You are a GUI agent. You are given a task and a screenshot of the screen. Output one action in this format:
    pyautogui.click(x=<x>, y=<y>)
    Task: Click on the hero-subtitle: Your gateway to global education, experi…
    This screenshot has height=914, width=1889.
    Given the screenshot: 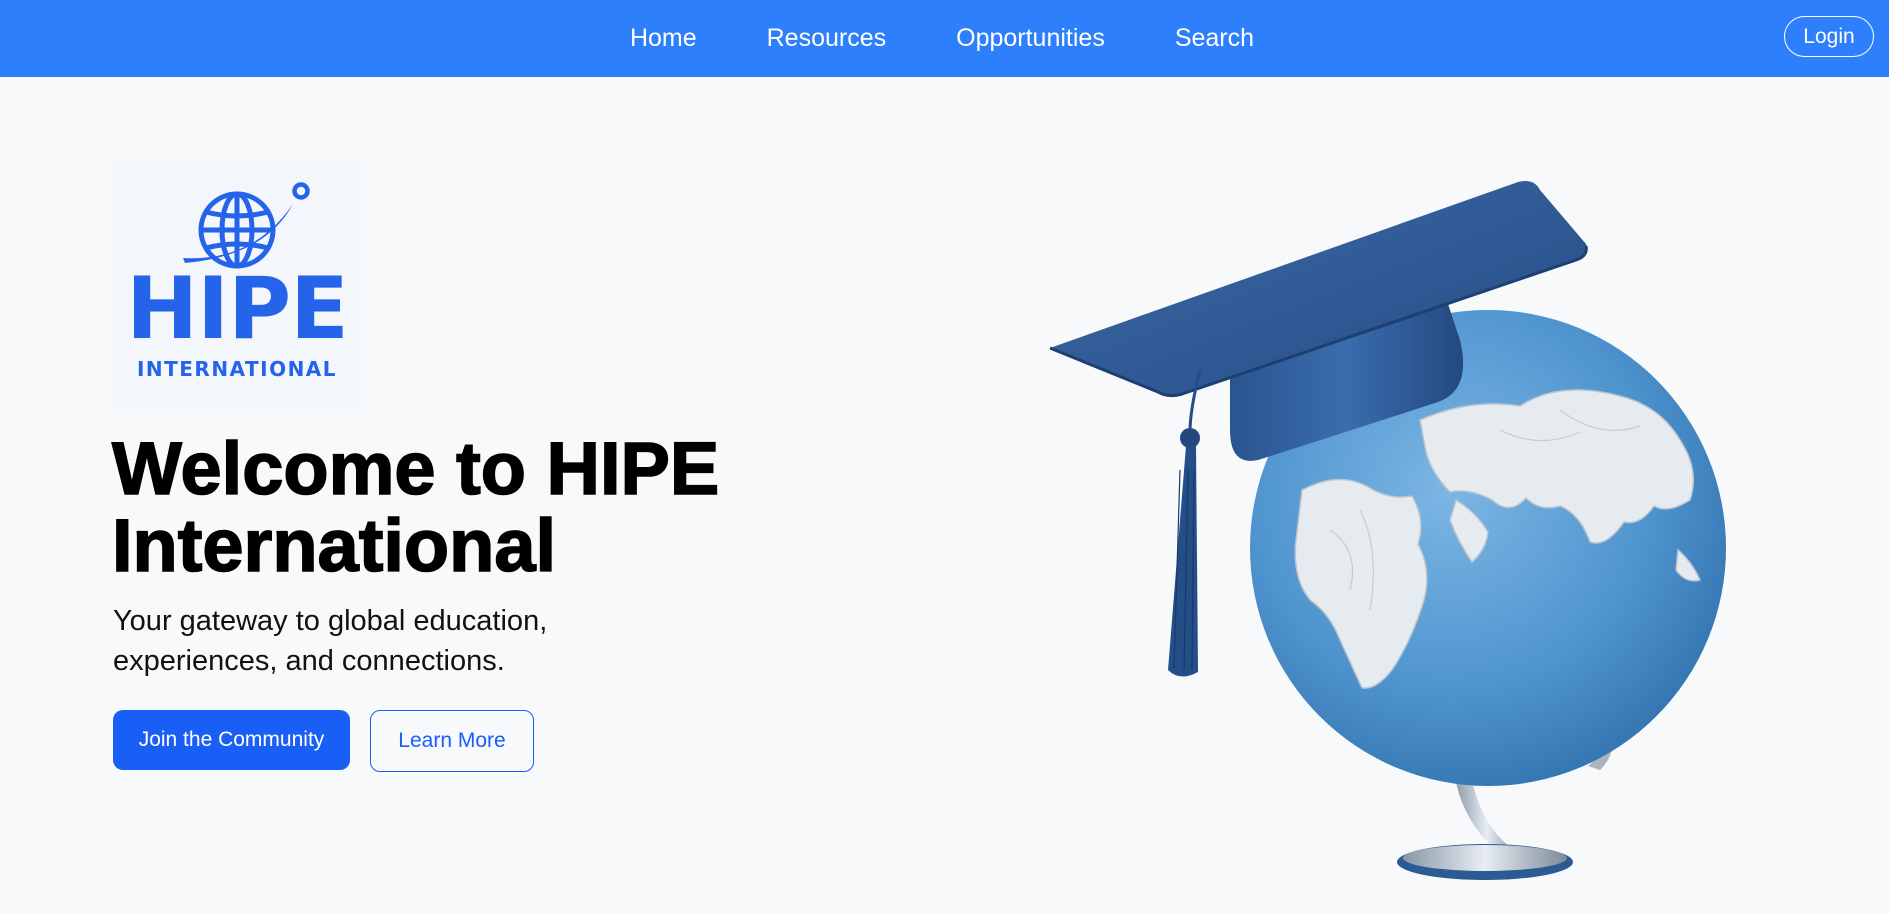 What is the action you would take?
    pyautogui.click(x=330, y=641)
    